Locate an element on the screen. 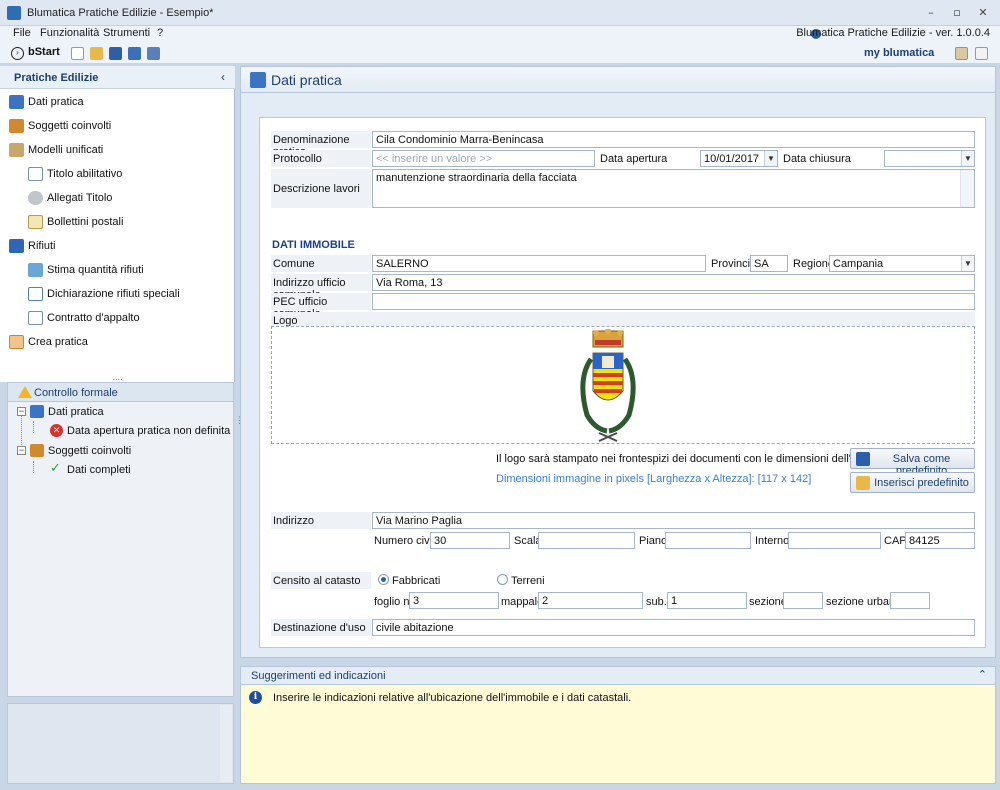 The height and width of the screenshot is (790, 1000). my-blumatica-brand: my blumatica is located at coordinates (899, 53).